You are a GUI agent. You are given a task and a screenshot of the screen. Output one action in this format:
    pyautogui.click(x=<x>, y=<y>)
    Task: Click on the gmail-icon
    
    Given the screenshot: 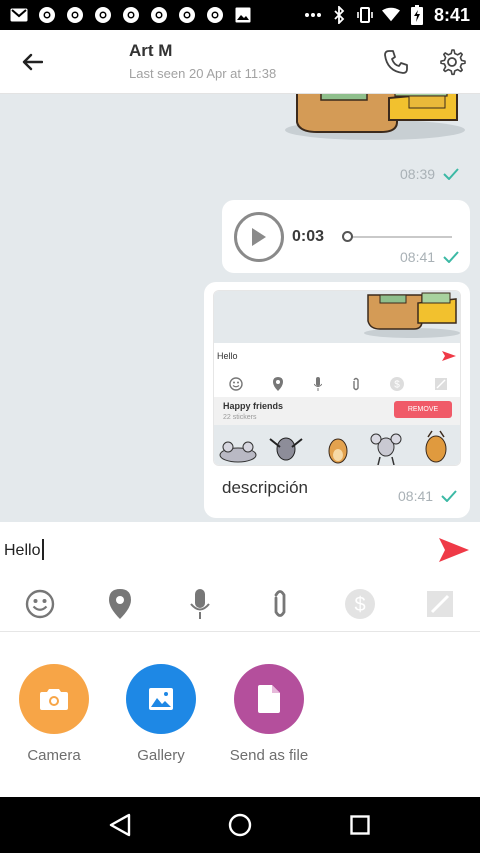 What is the action you would take?
    pyautogui.click(x=19, y=15)
    